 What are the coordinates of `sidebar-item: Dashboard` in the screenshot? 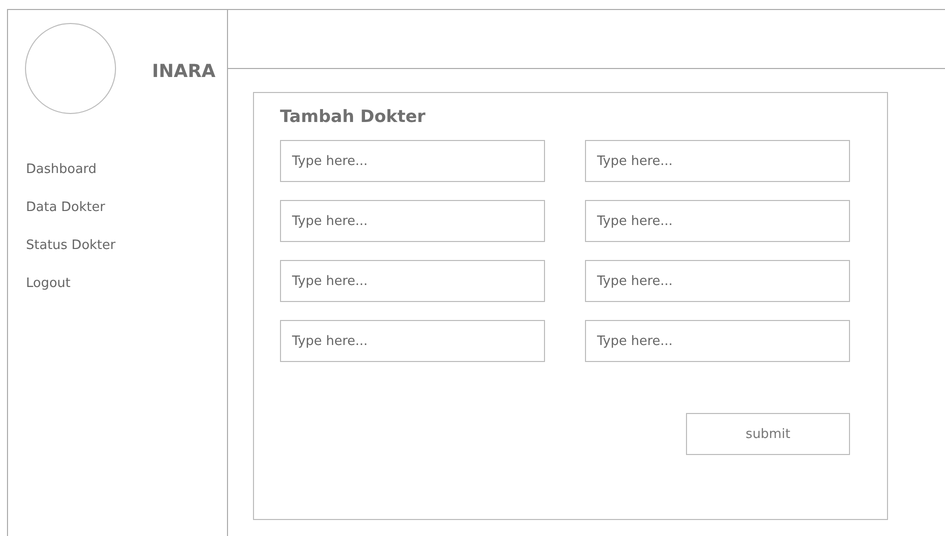 It's located at (61, 179).